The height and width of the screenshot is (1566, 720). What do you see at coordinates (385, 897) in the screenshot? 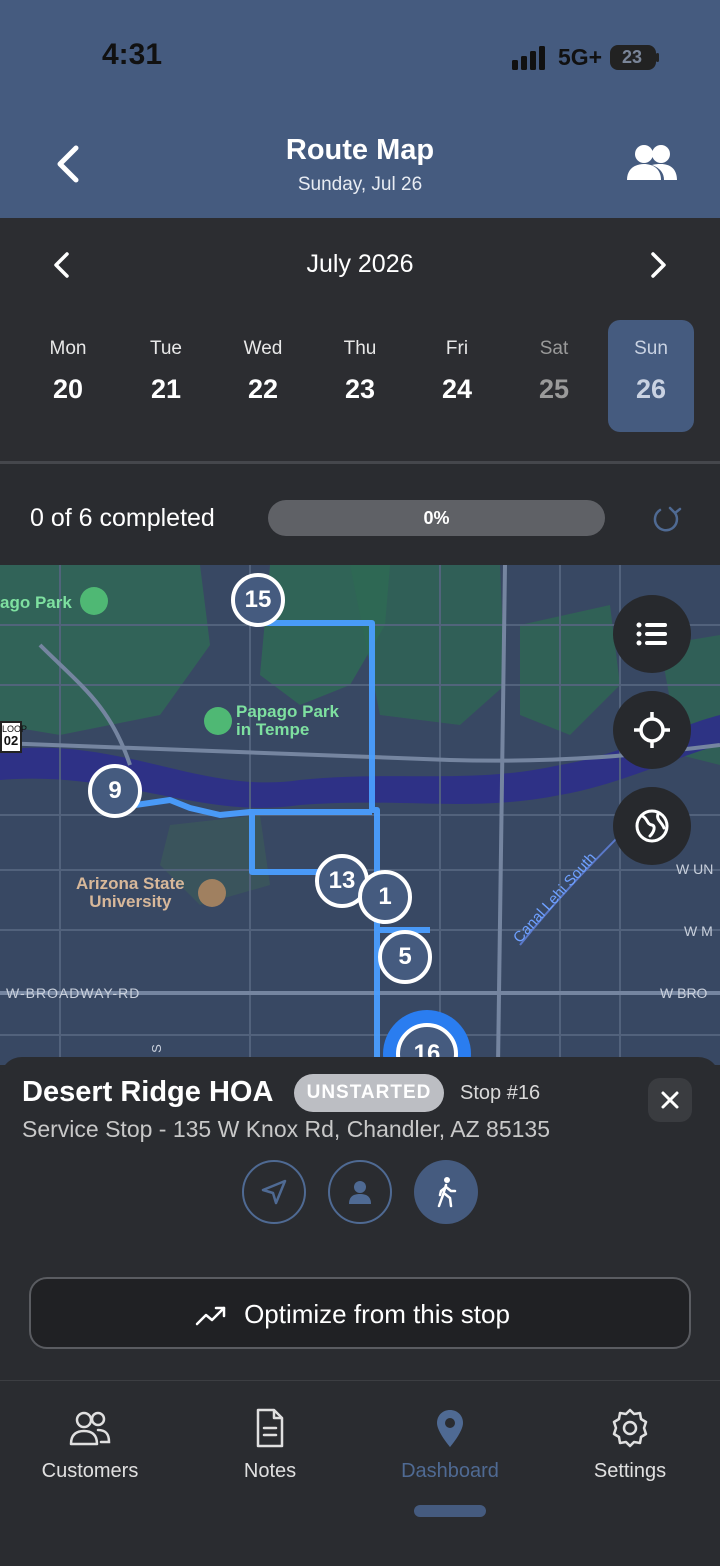
I see `stop-marker-1: 1` at bounding box center [385, 897].